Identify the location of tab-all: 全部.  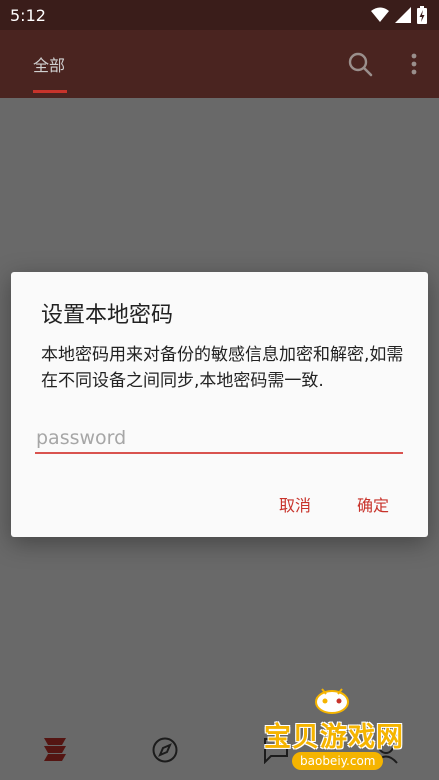
(49, 64).